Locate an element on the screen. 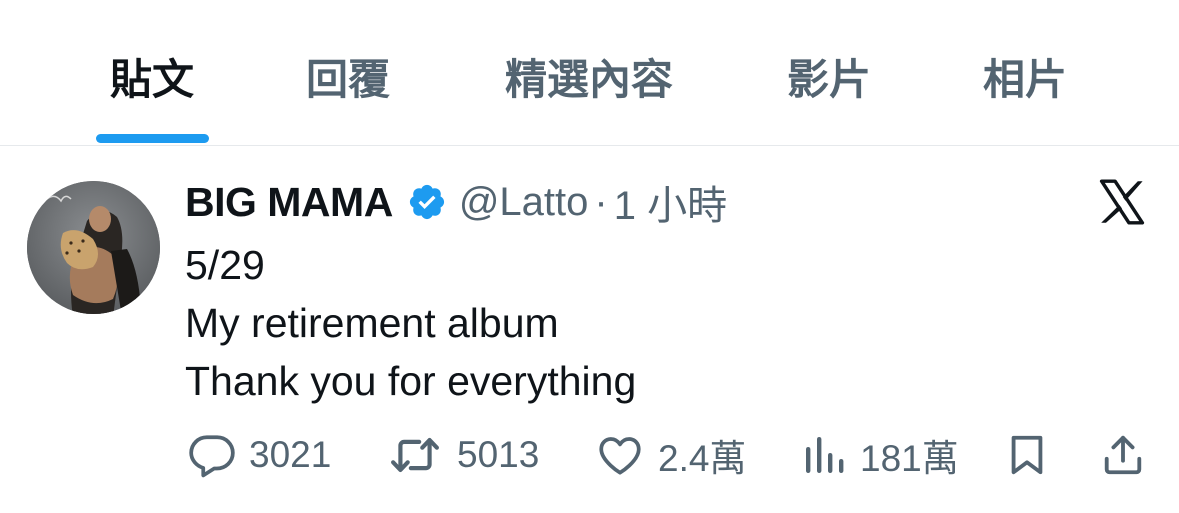 This screenshot has width=1179, height=513. tab-videos: 影片 is located at coordinates (829, 80).